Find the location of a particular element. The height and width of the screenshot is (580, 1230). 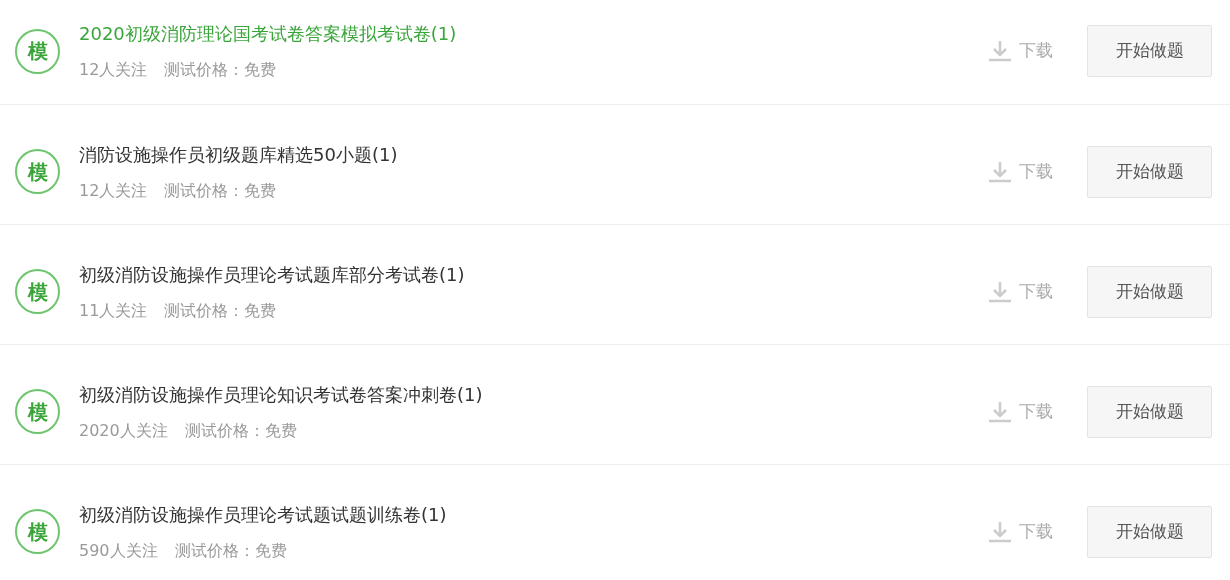

exam-title: 消防设施操作员初级题库精选50小题(1) is located at coordinates (533, 154).